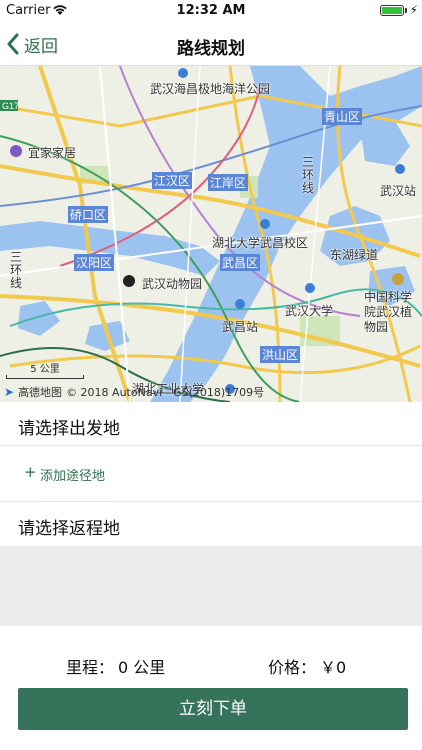 This screenshot has width=422, height=750. Describe the element at coordinates (165, 392) in the screenshot. I see `map-copyright: © 2018 AutoNavi - GS(2018)1709号` at that location.